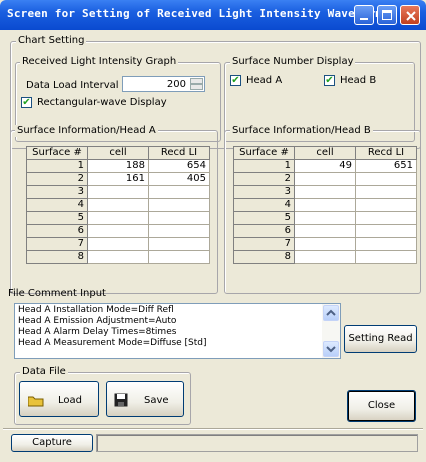 Image resolution: width=426 pixels, height=462 pixels. What do you see at coordinates (97, 332) in the screenshot?
I see `comment-line: Head A Alarm Delay Times=8times` at bounding box center [97, 332].